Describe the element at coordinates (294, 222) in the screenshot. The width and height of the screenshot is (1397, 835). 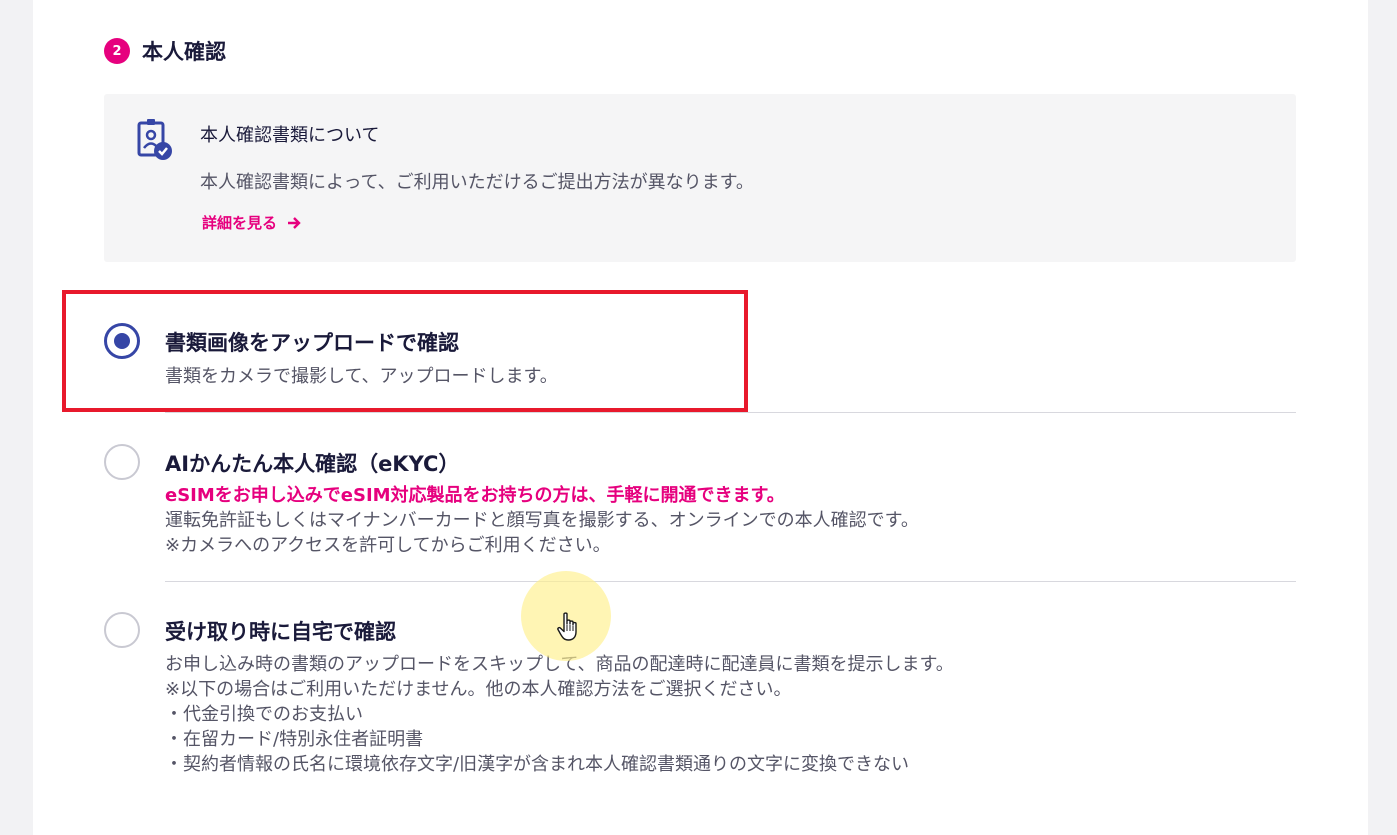
I see `arrow-right-icon` at that location.